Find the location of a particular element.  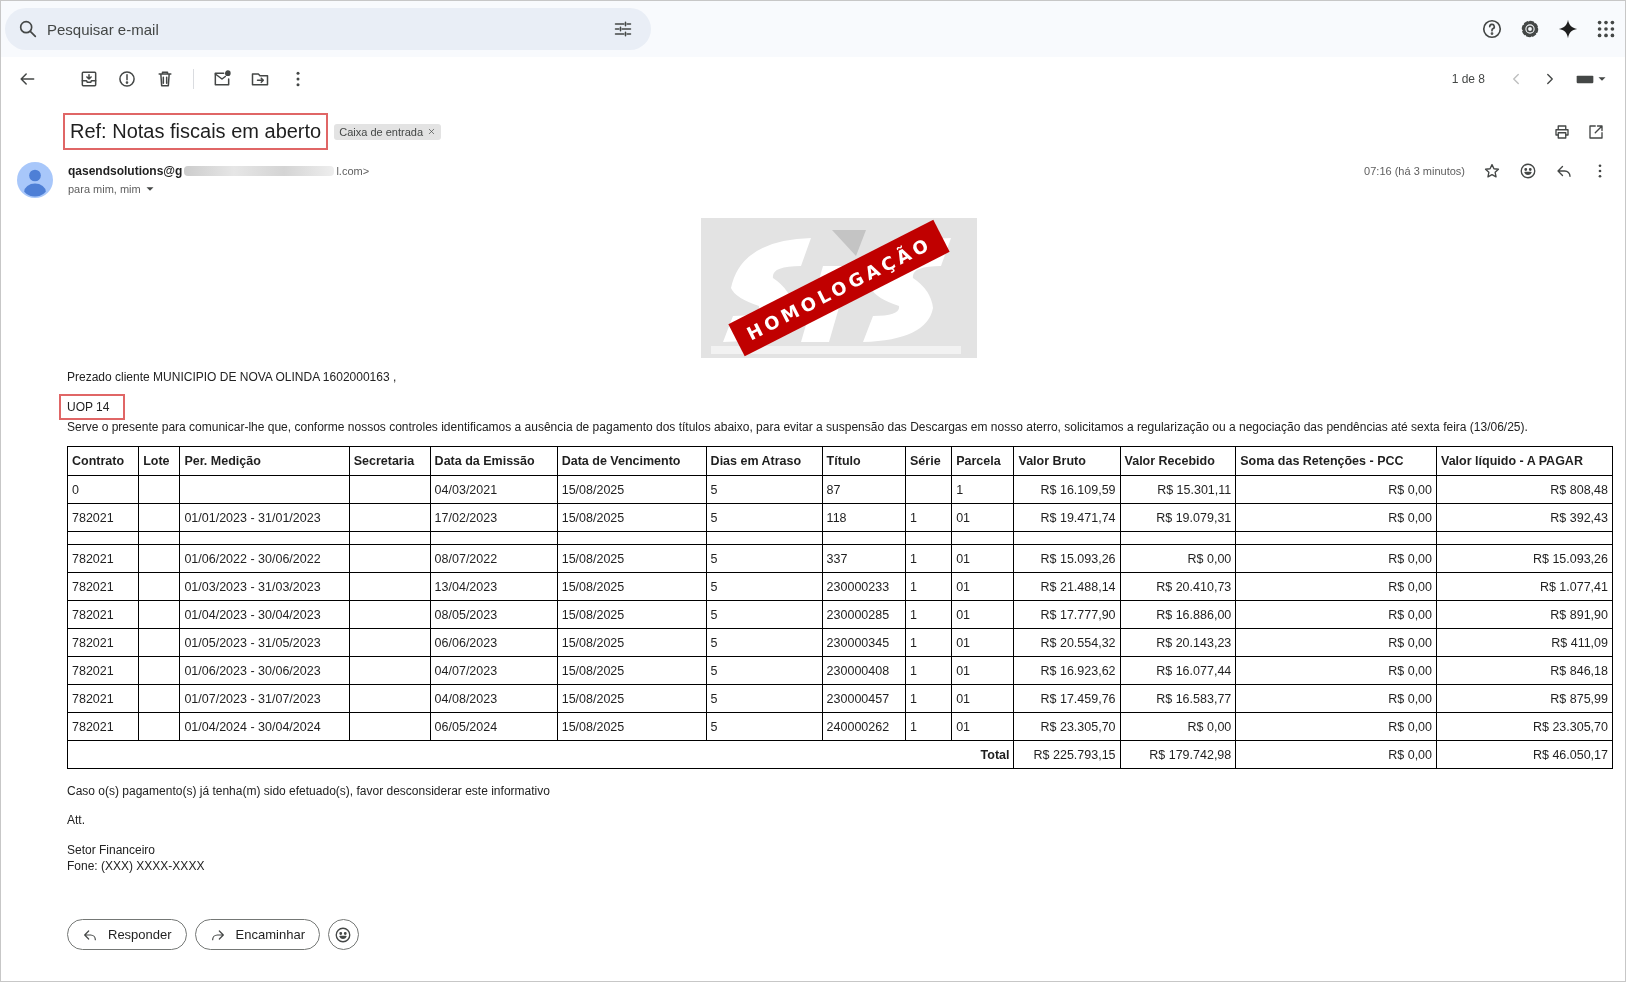

closing-text: Caso o(s) pagamento(s) já tenha(m) sido efetuado(s), favor desconsiderar este informativo is located at coordinates (309, 791).